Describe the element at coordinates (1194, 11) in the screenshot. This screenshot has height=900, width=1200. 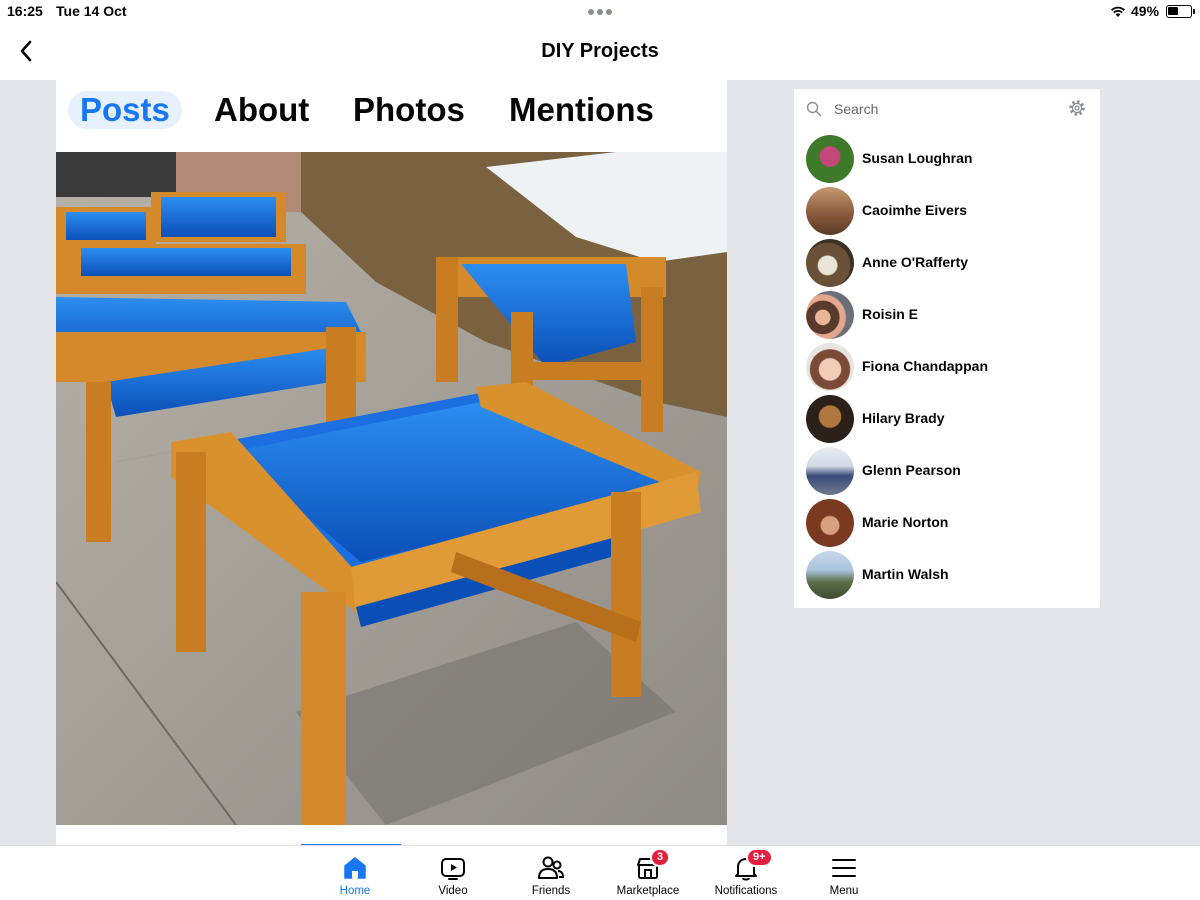
I see `battery-tip` at that location.